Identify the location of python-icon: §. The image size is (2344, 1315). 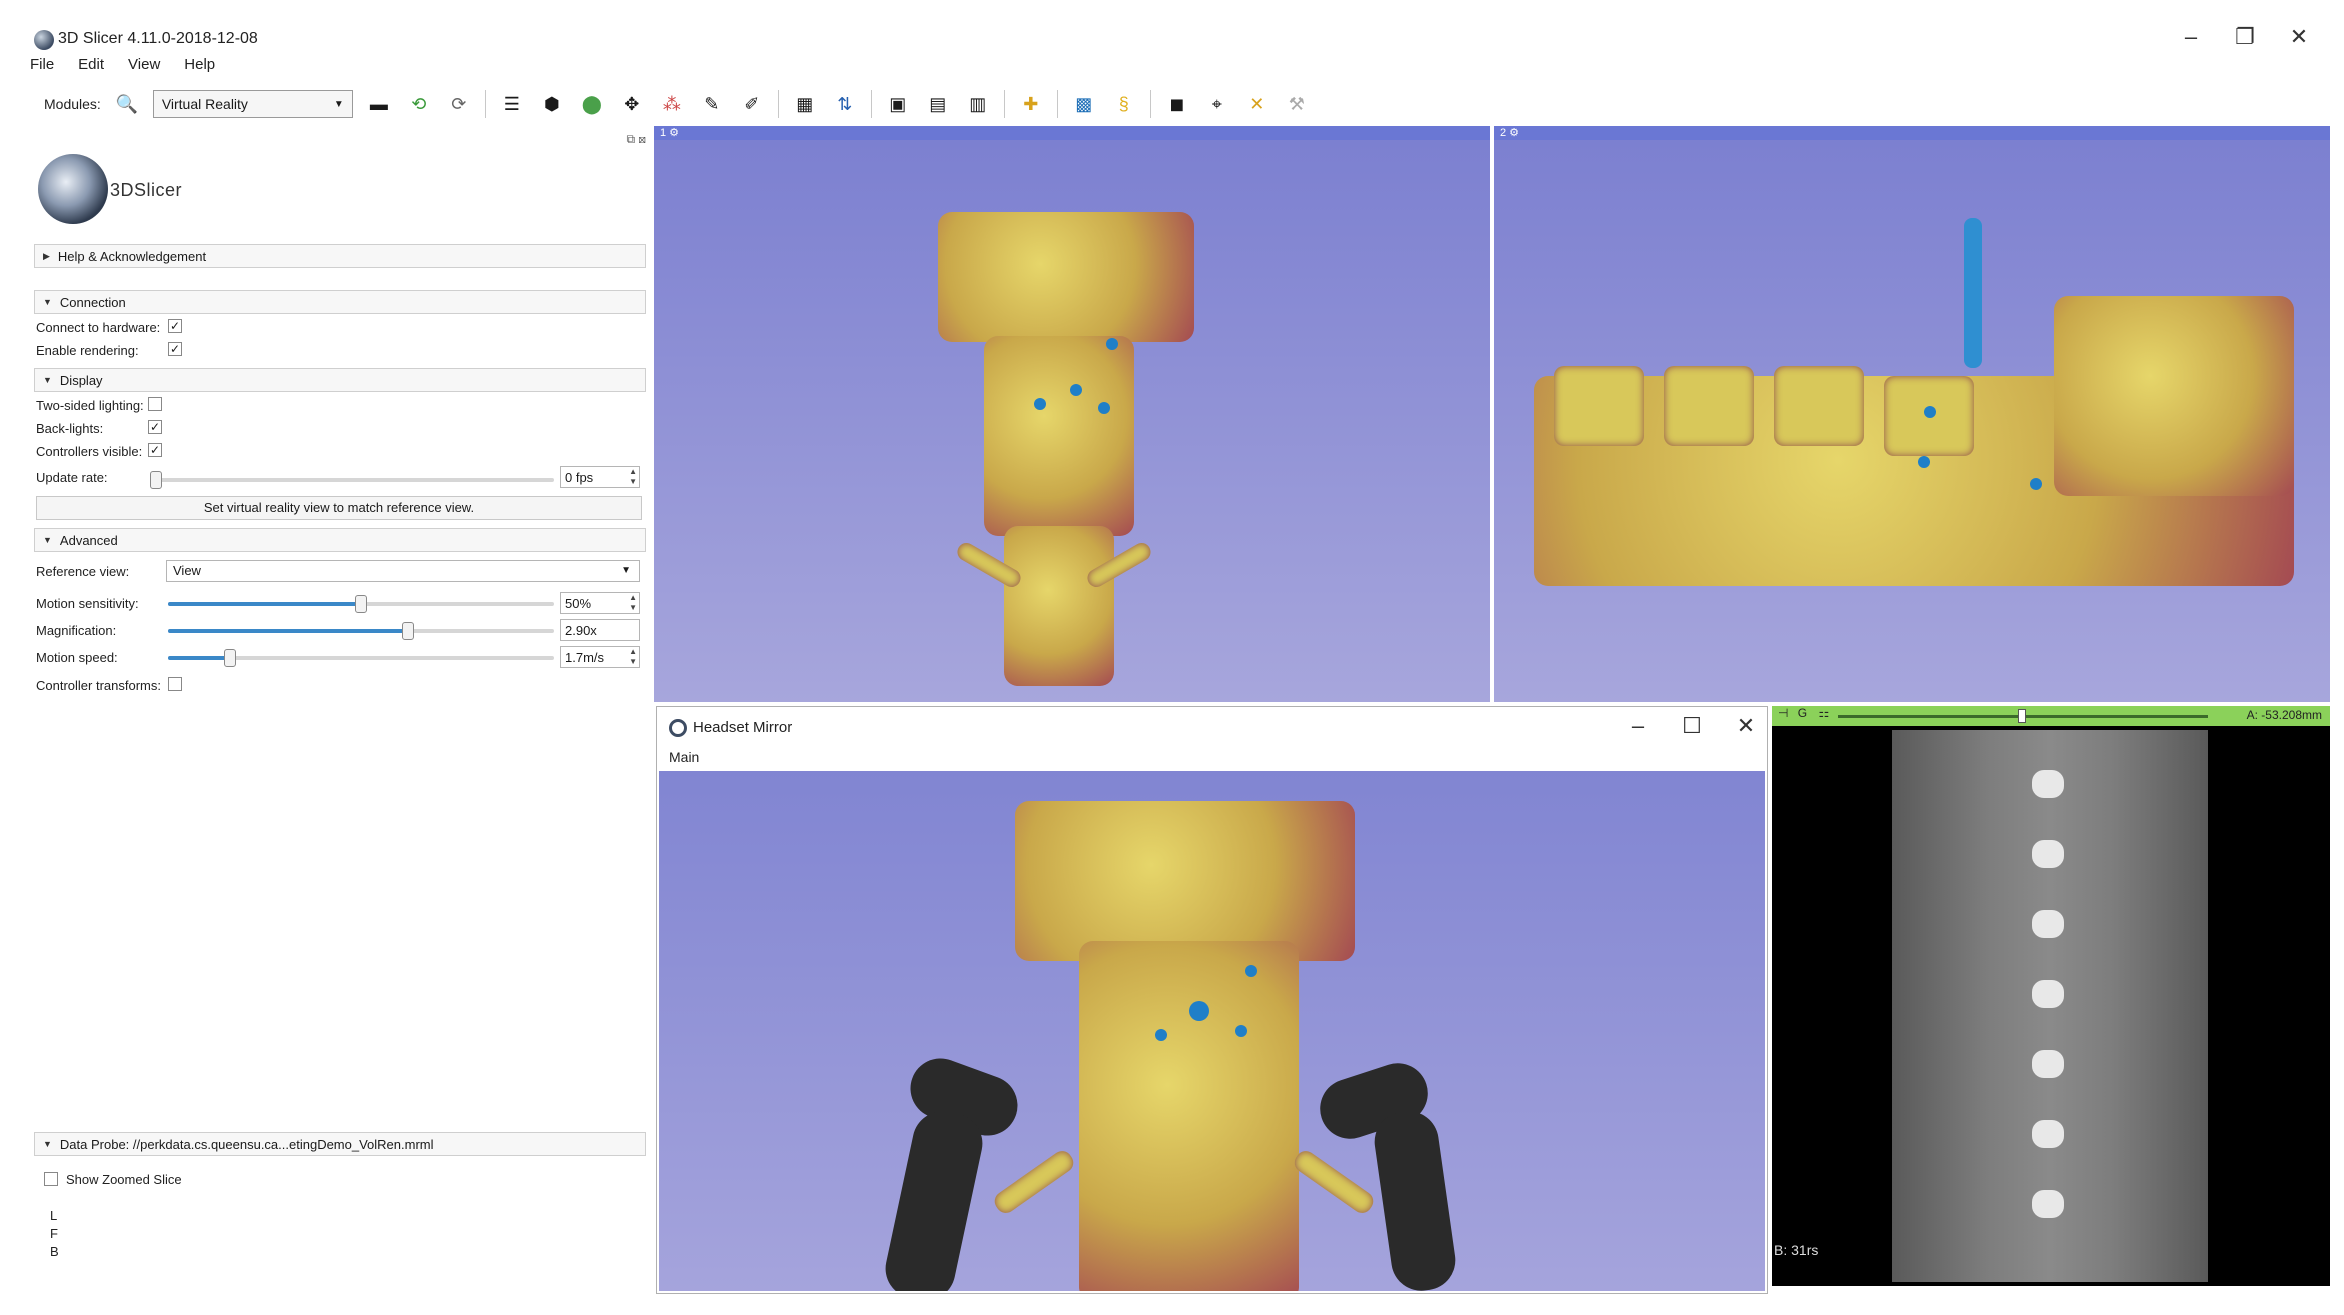
(1124, 104).